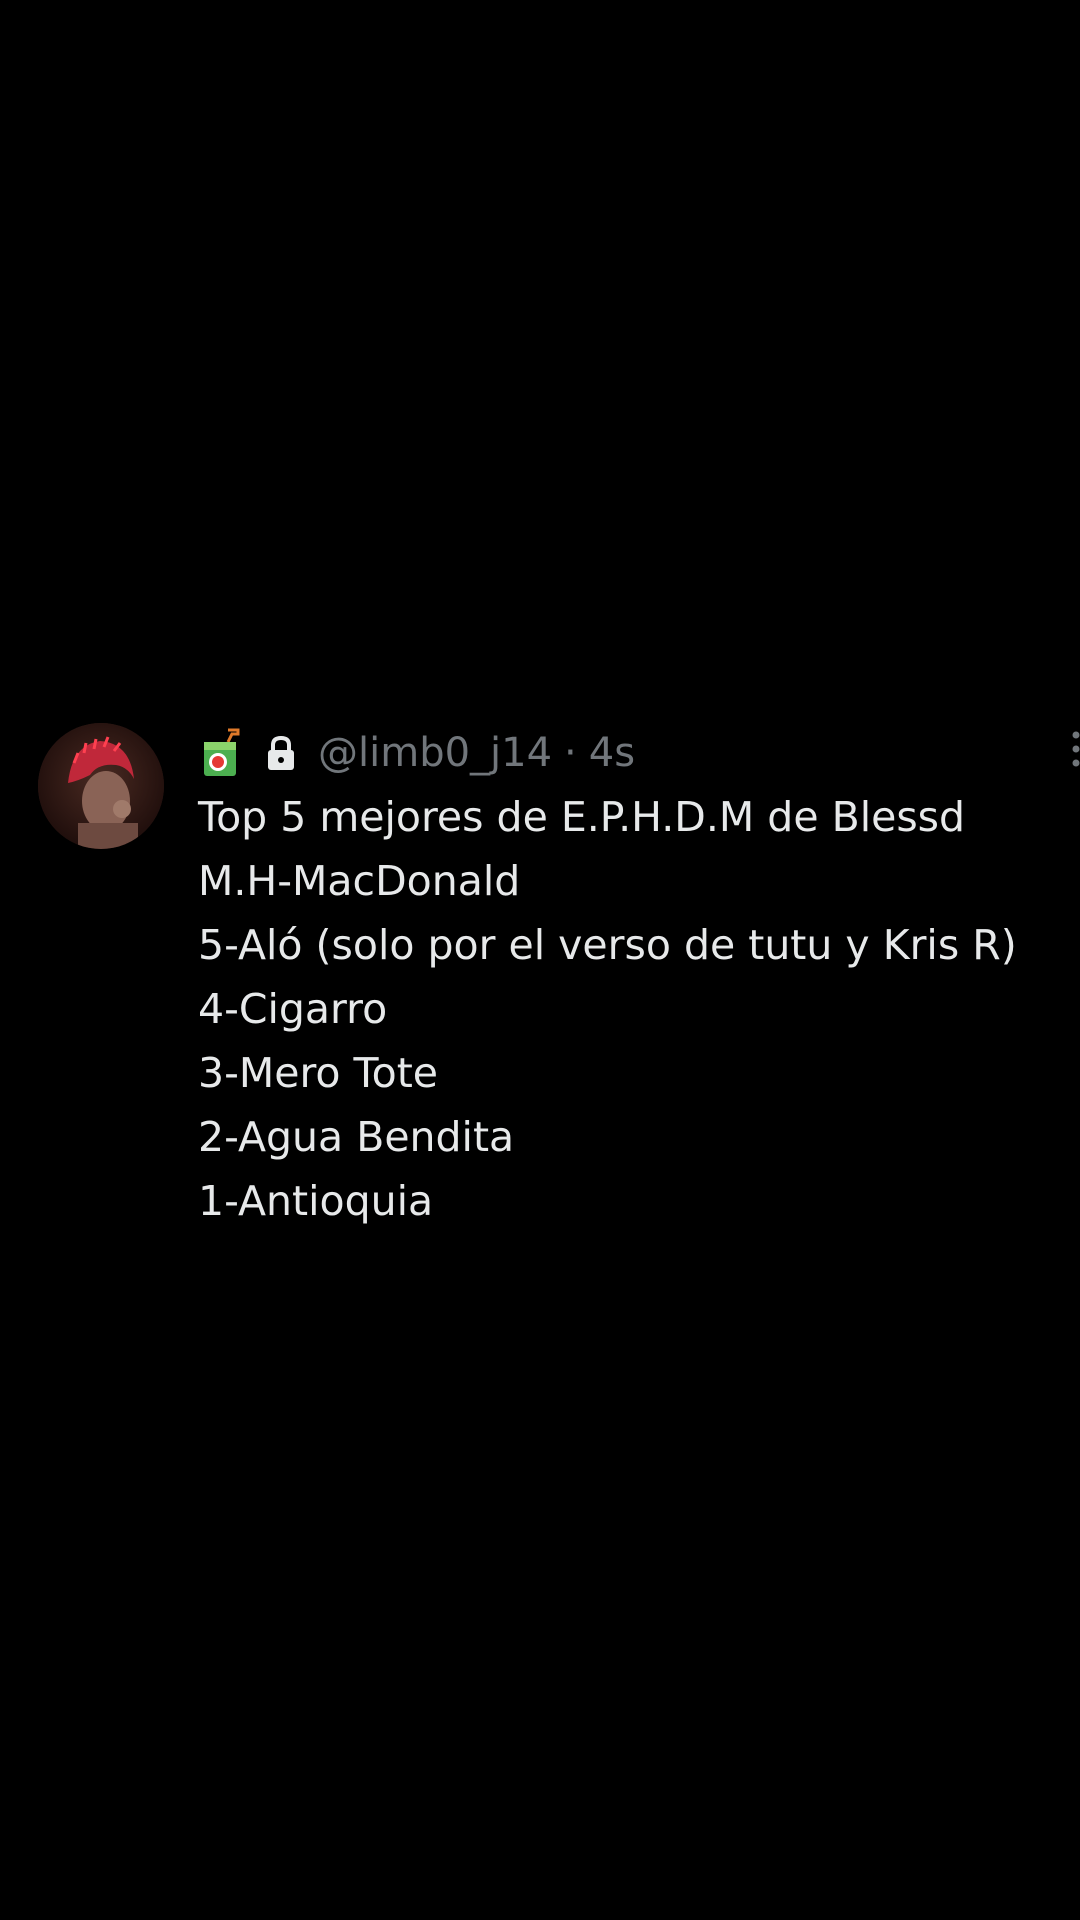 Image resolution: width=1080 pixels, height=1920 pixels. Describe the element at coordinates (359, 881) in the screenshot. I see `tweet-text-line: M.H-MacDonald` at that location.